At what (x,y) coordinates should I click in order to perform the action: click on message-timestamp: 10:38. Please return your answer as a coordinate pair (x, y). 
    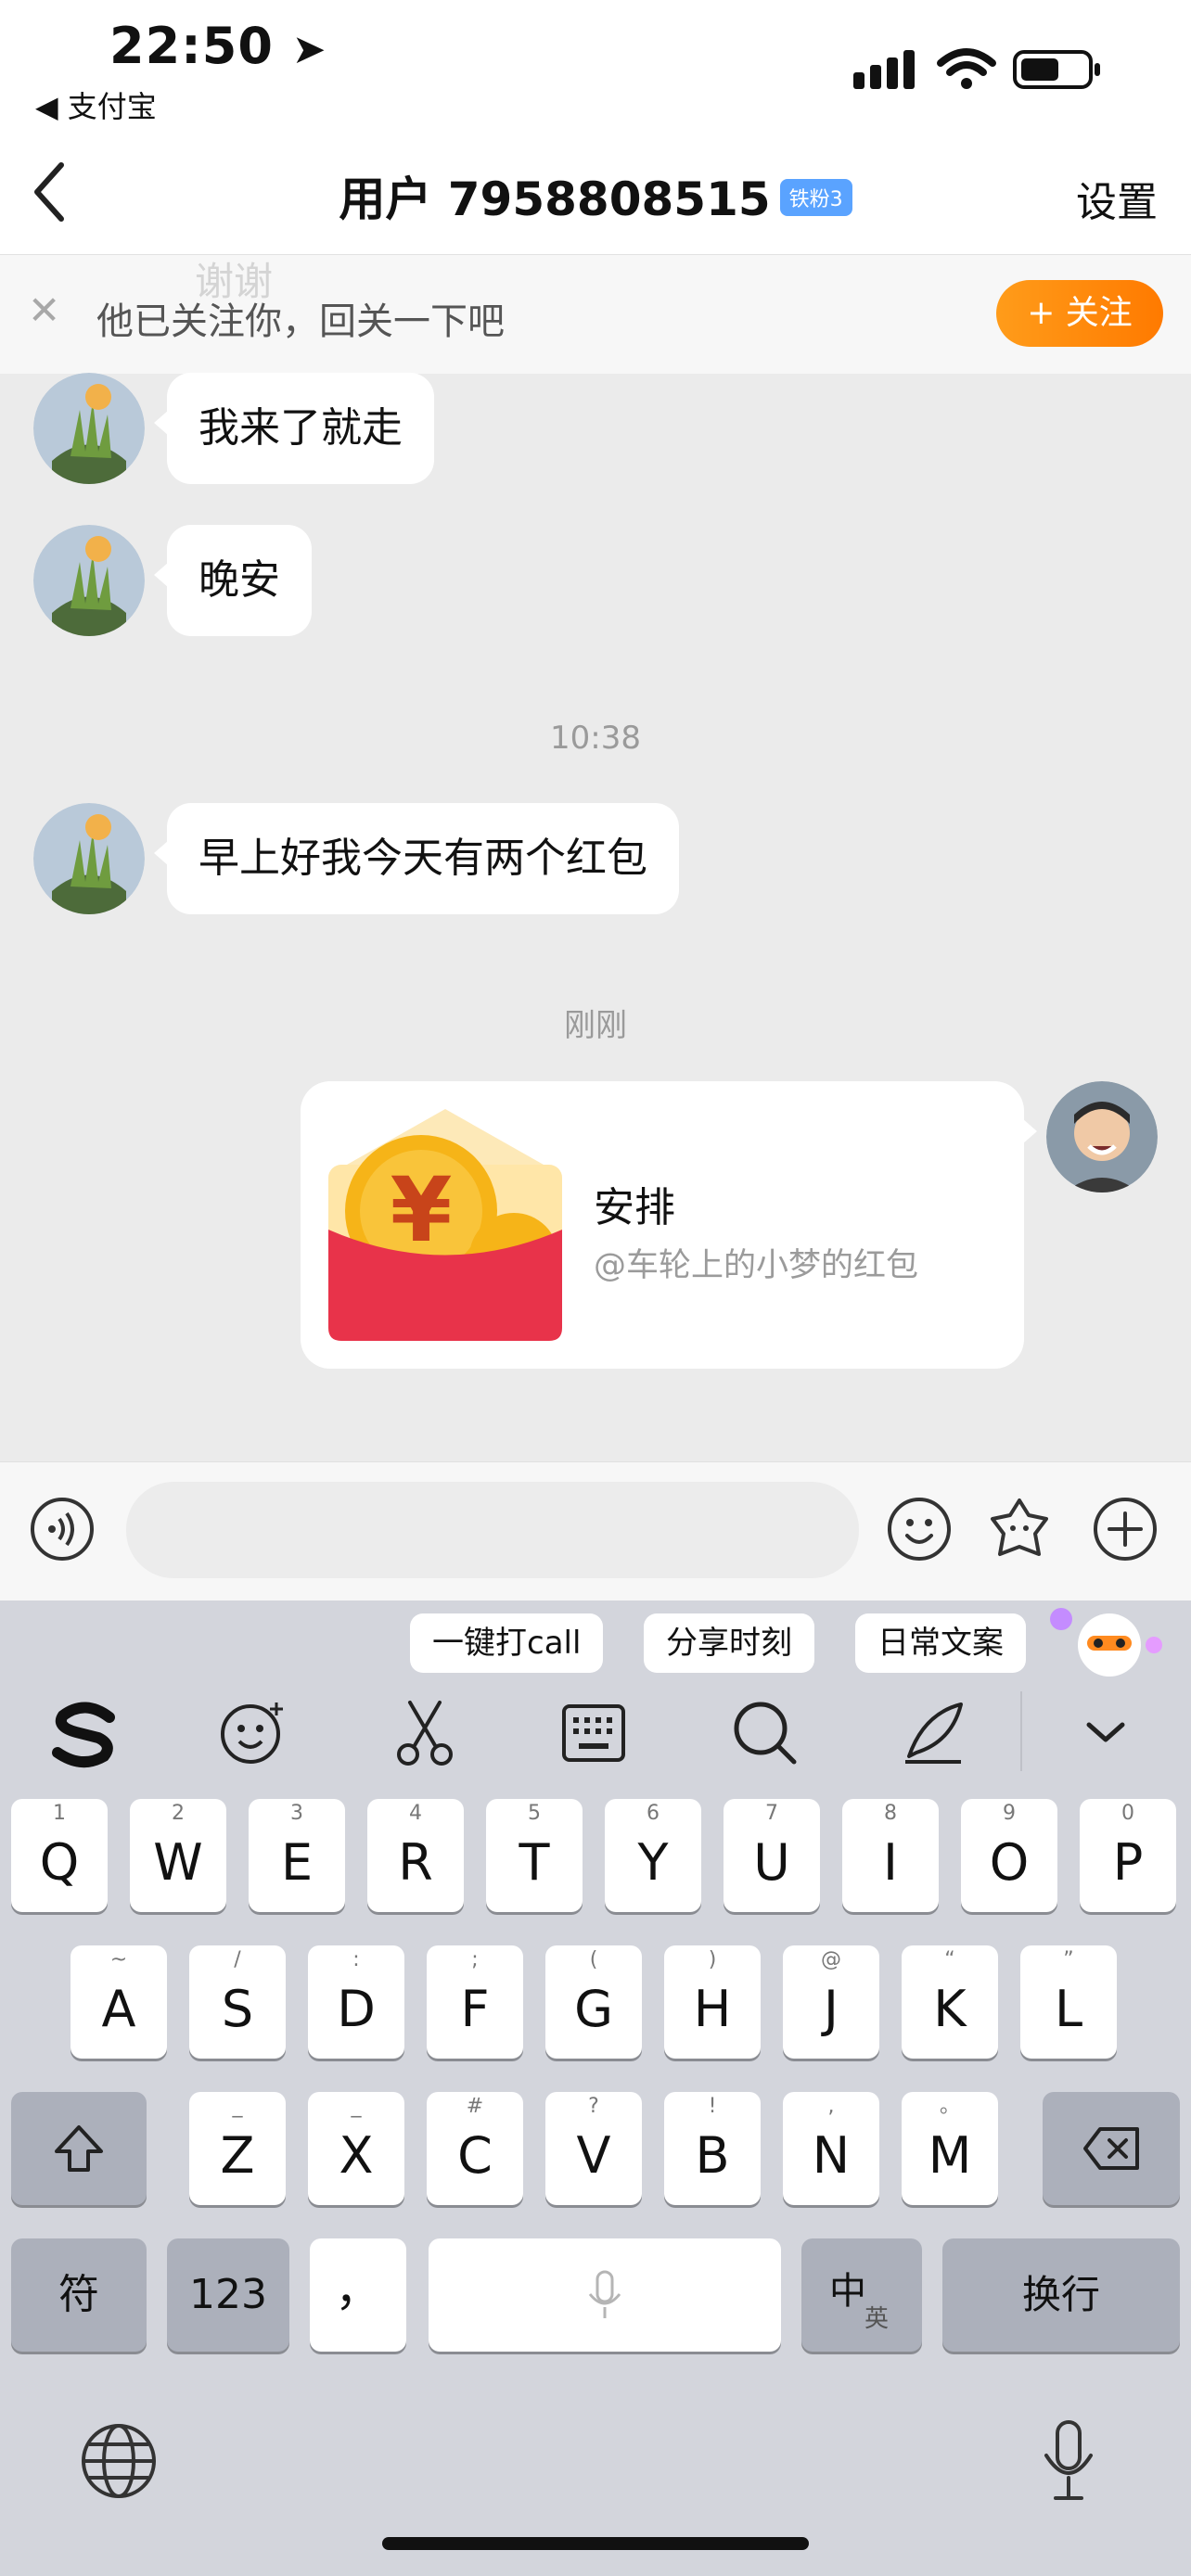
    Looking at the image, I should click on (595, 739).